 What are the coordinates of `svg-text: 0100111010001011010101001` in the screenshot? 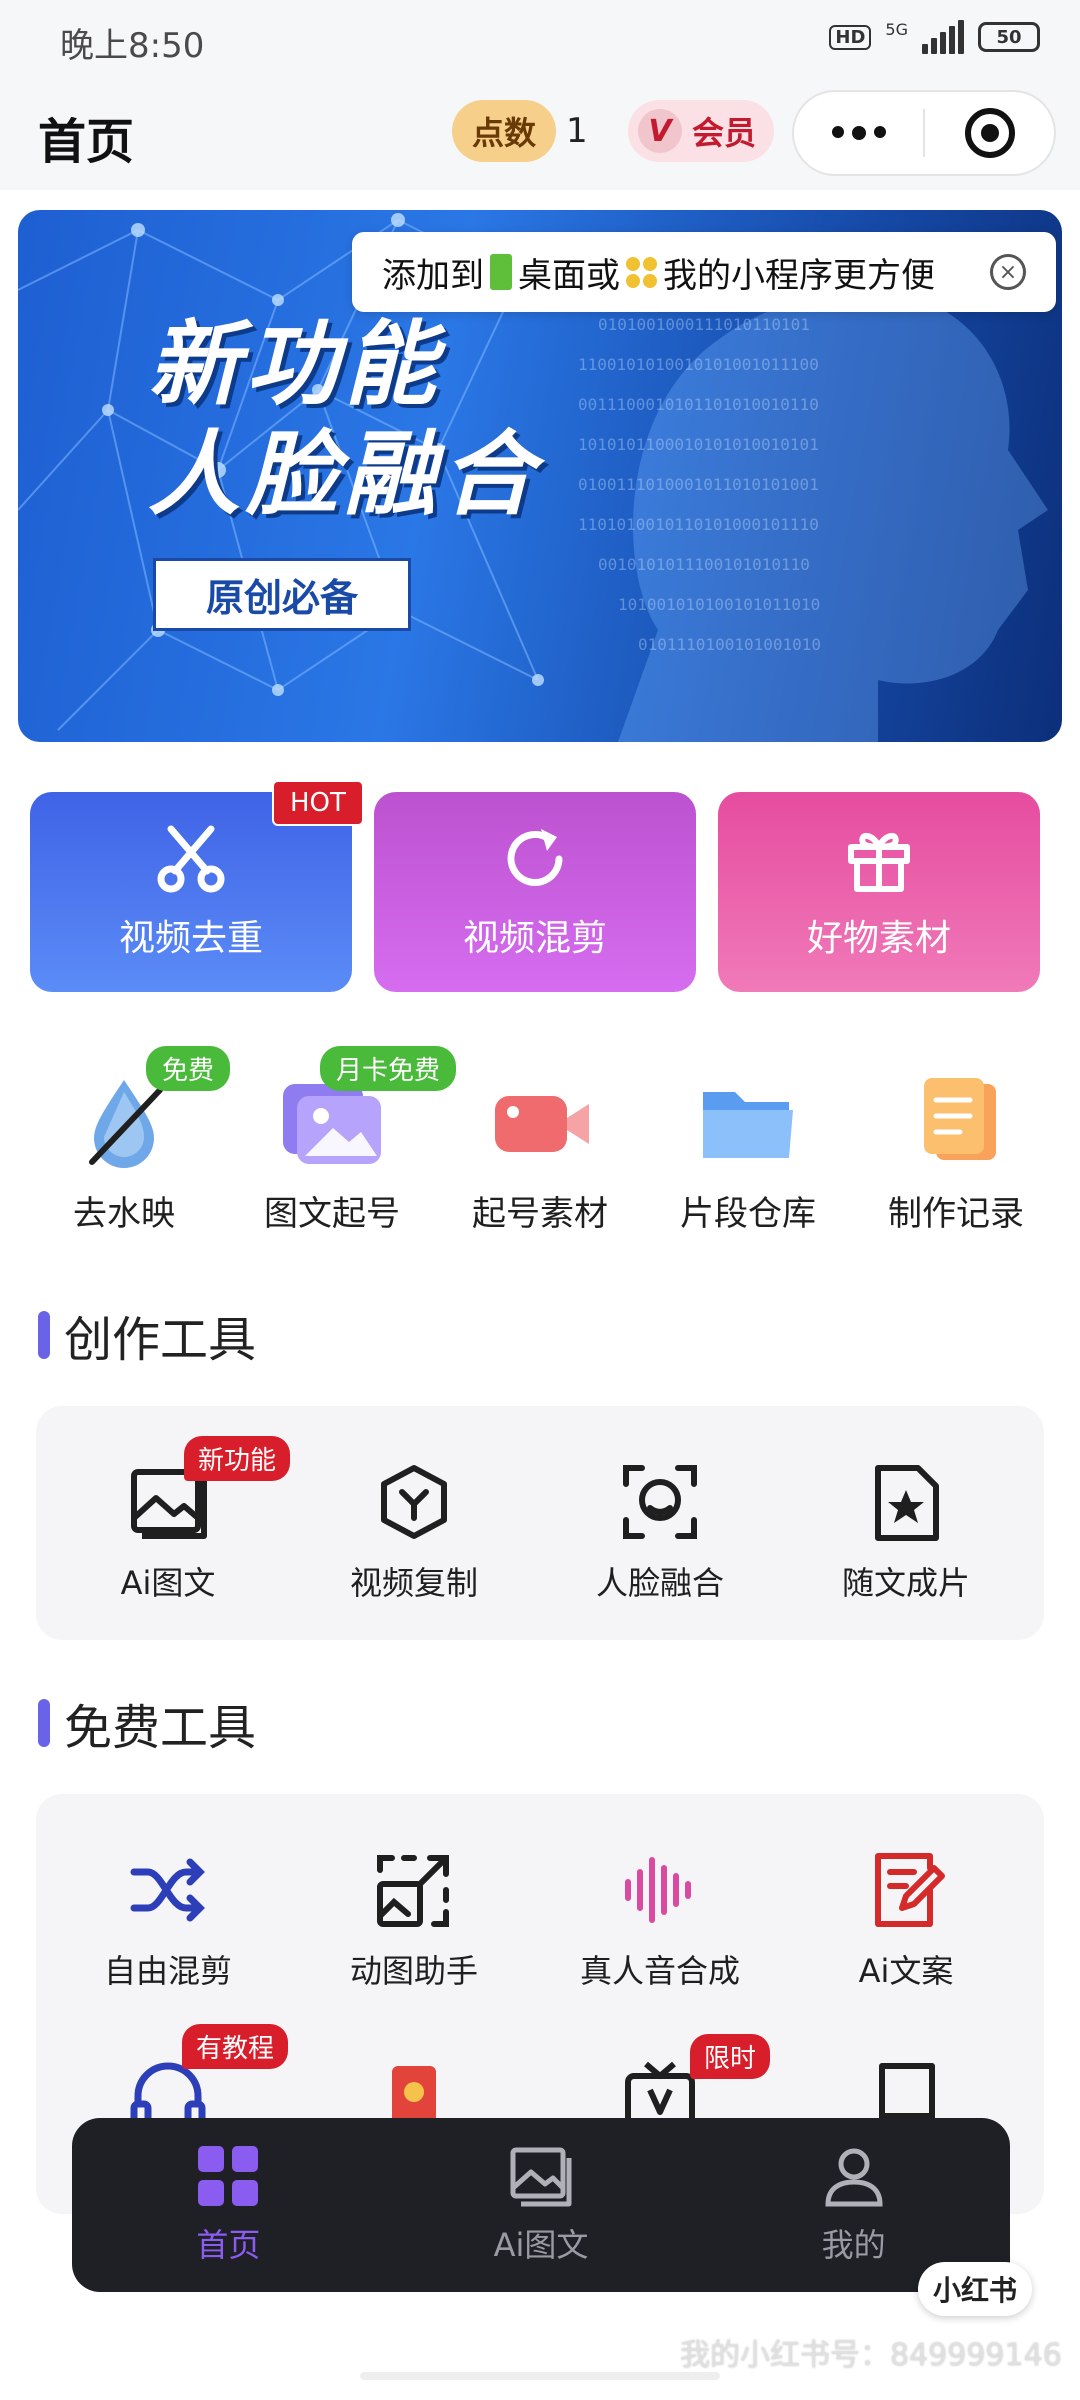 It's located at (698, 484).